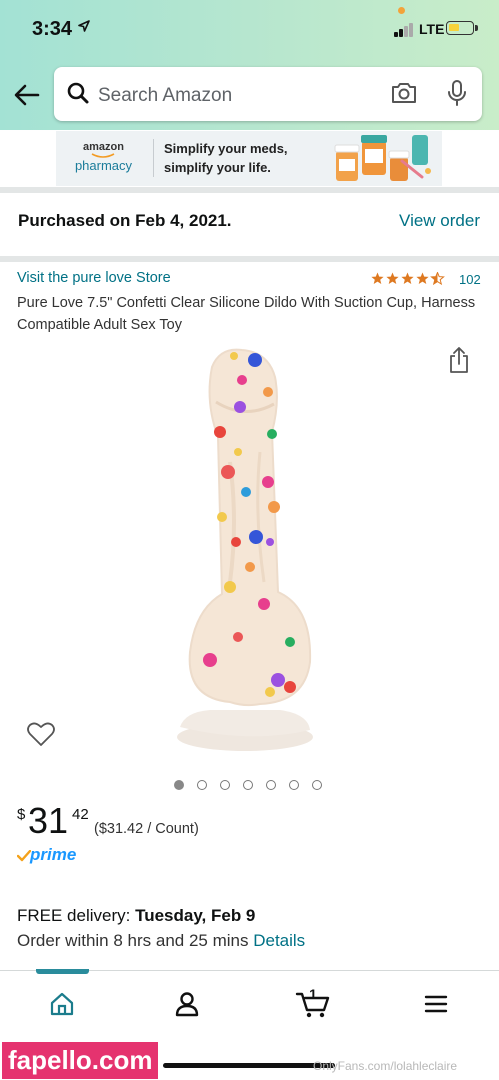 This screenshot has height=1080, width=499. What do you see at coordinates (457, 93) in the screenshot?
I see `microphone-icon` at bounding box center [457, 93].